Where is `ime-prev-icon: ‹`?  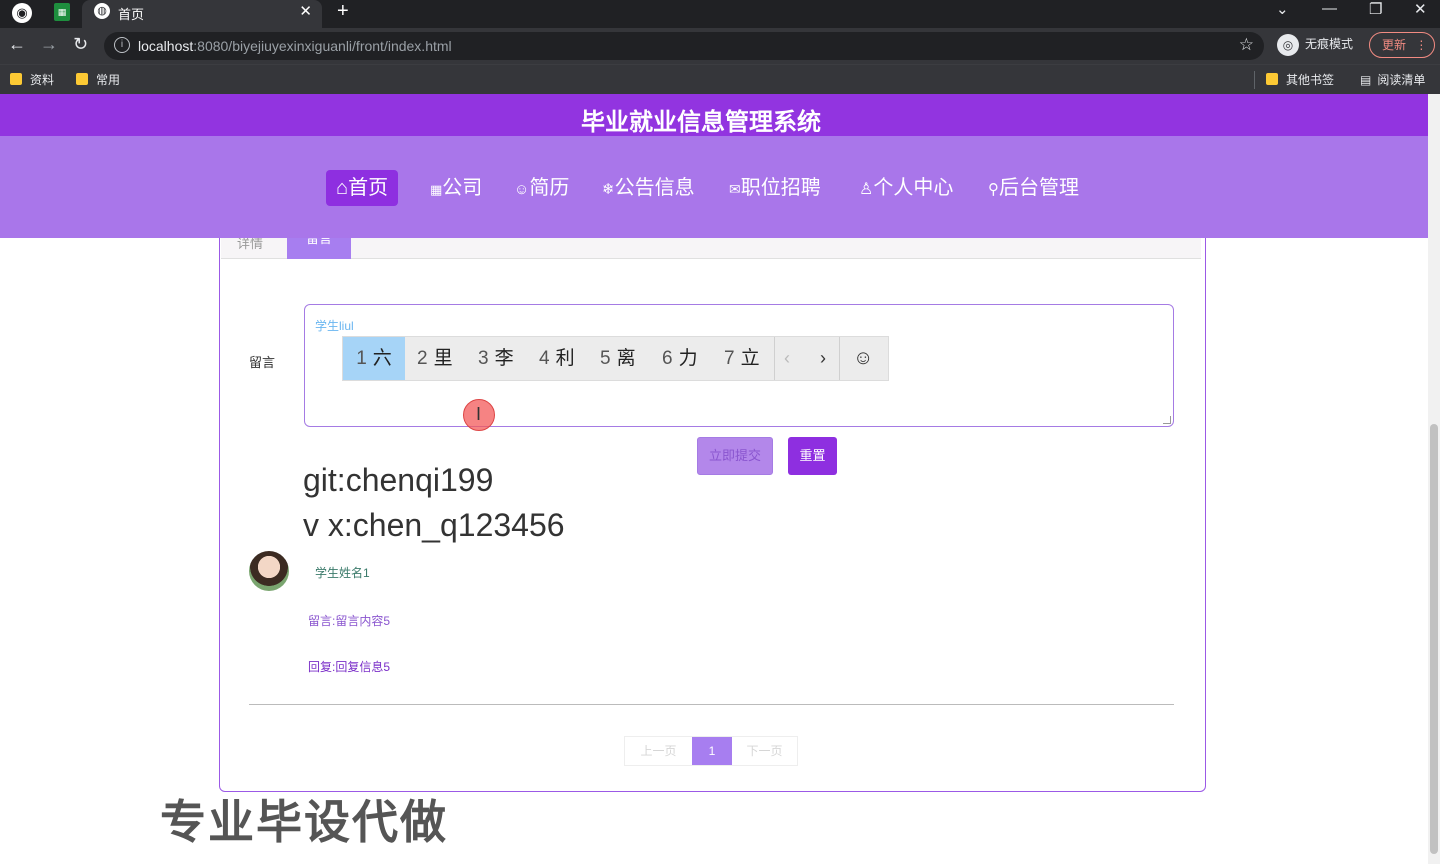
ime-prev-icon: ‹ is located at coordinates (787, 358).